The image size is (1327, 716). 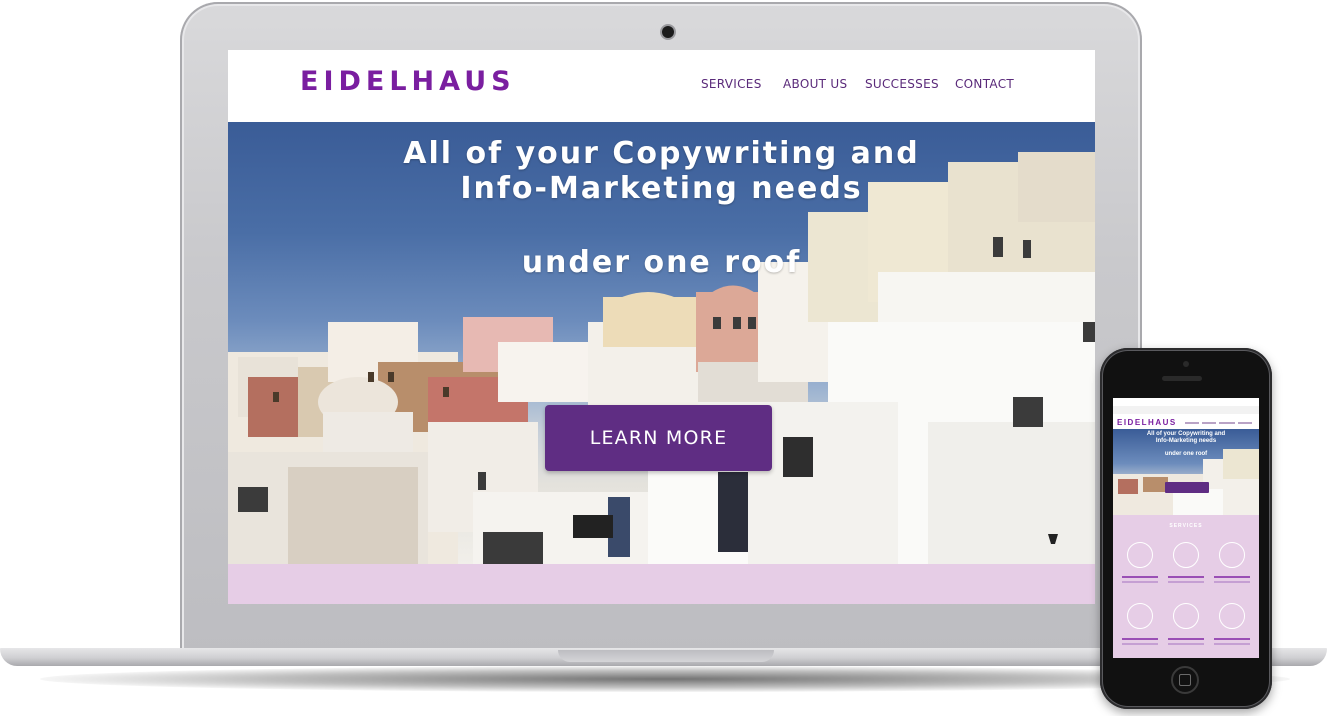 I want to click on services-band, so click(x=661, y=584).